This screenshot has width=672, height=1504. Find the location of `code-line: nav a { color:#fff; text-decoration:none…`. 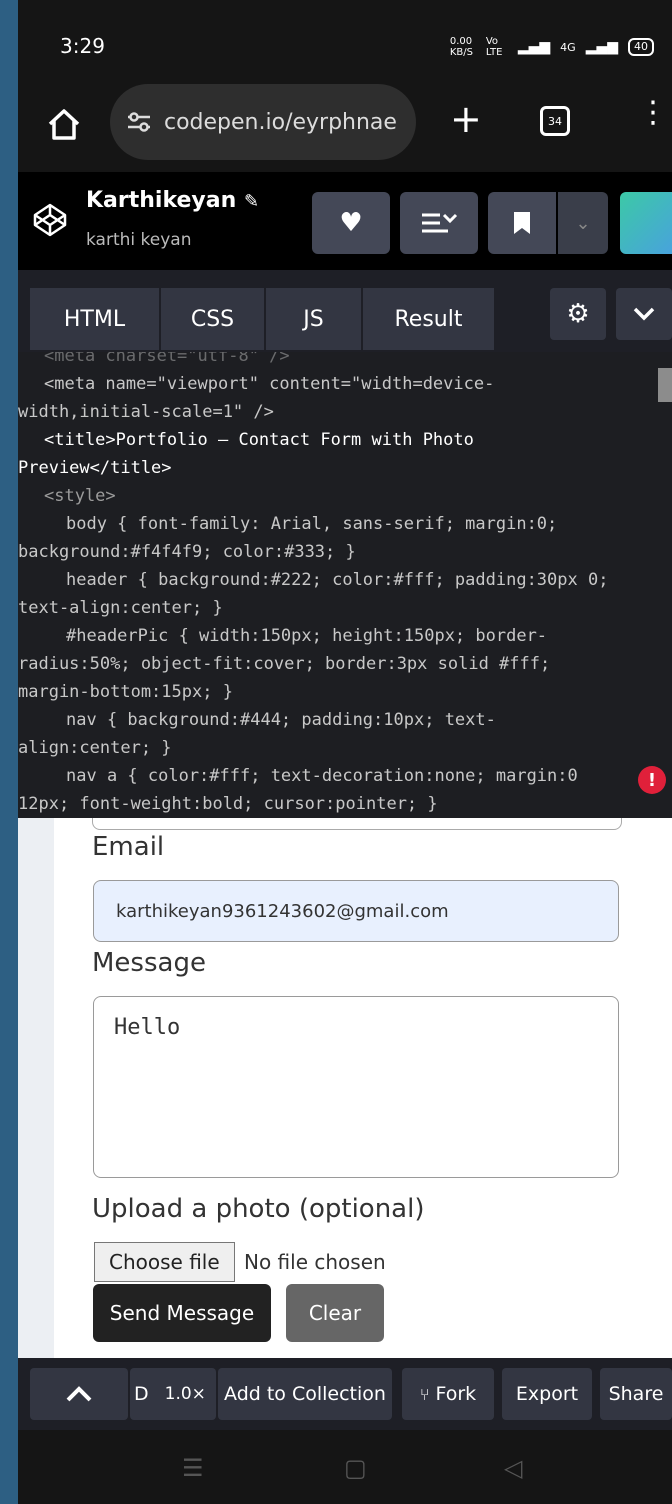

code-line: nav a { color:#fff; text-decoration:none… is located at coordinates (298, 790).